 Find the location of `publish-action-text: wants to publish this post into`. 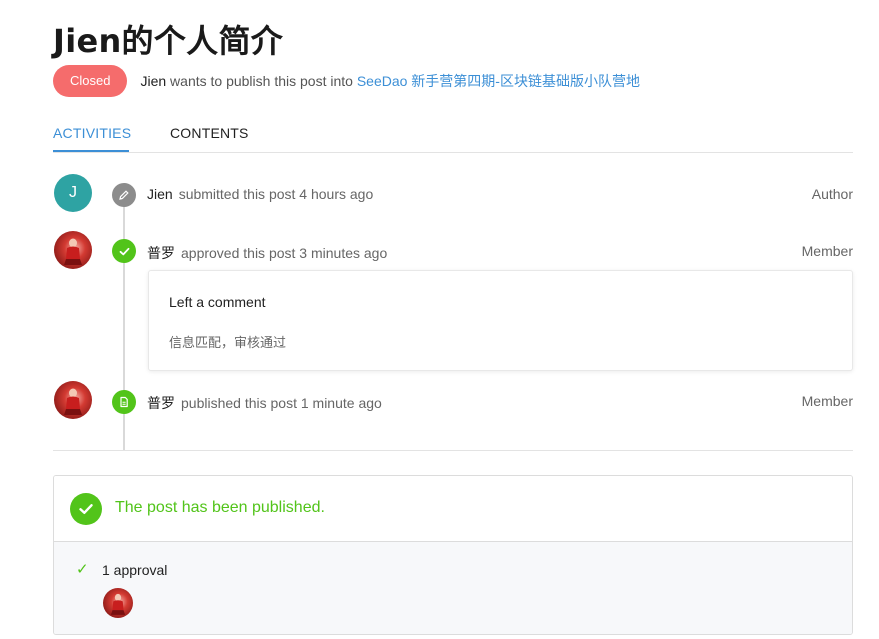

publish-action-text: wants to publish this post into is located at coordinates (261, 81).